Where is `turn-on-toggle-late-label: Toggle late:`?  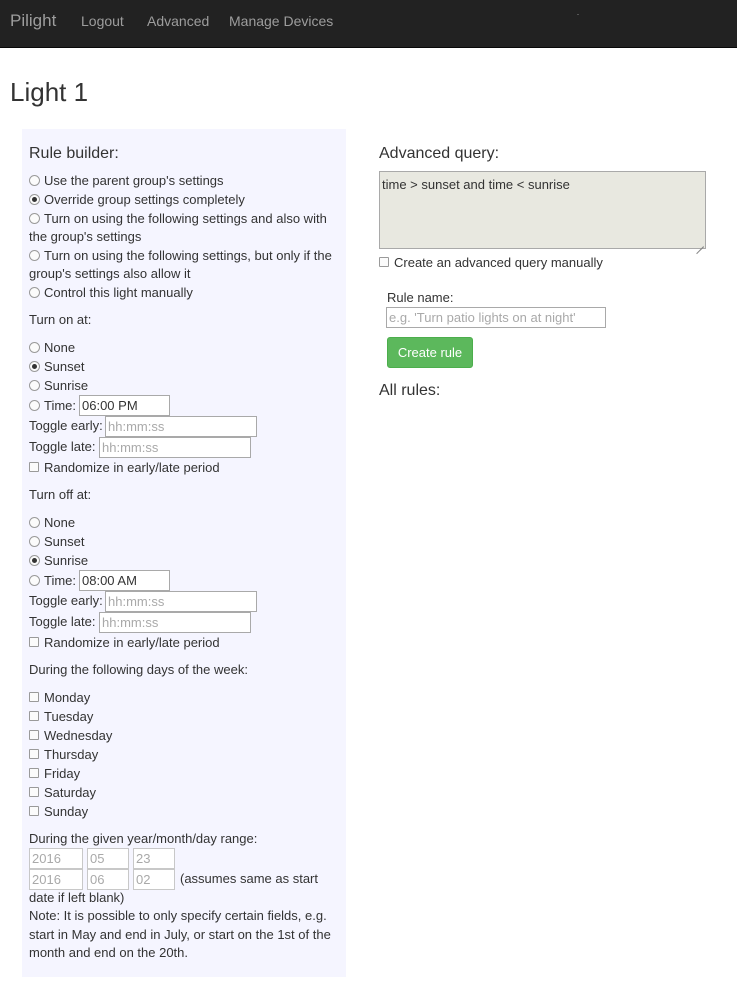 turn-on-toggle-late-label: Toggle late: is located at coordinates (62, 446).